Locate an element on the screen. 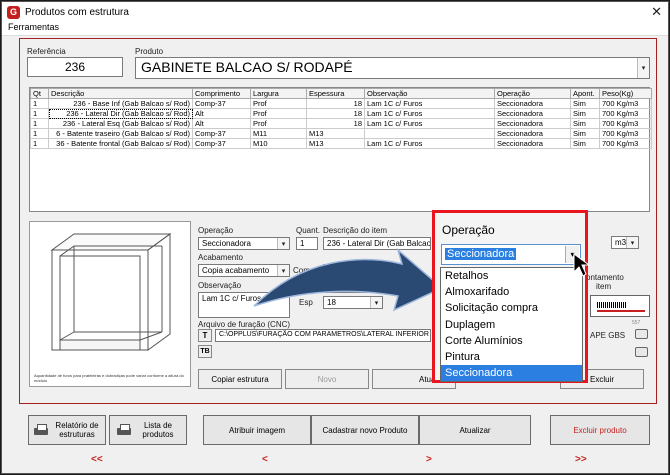  copiar-estrutura-button: Copiar estrutura is located at coordinates (240, 379).